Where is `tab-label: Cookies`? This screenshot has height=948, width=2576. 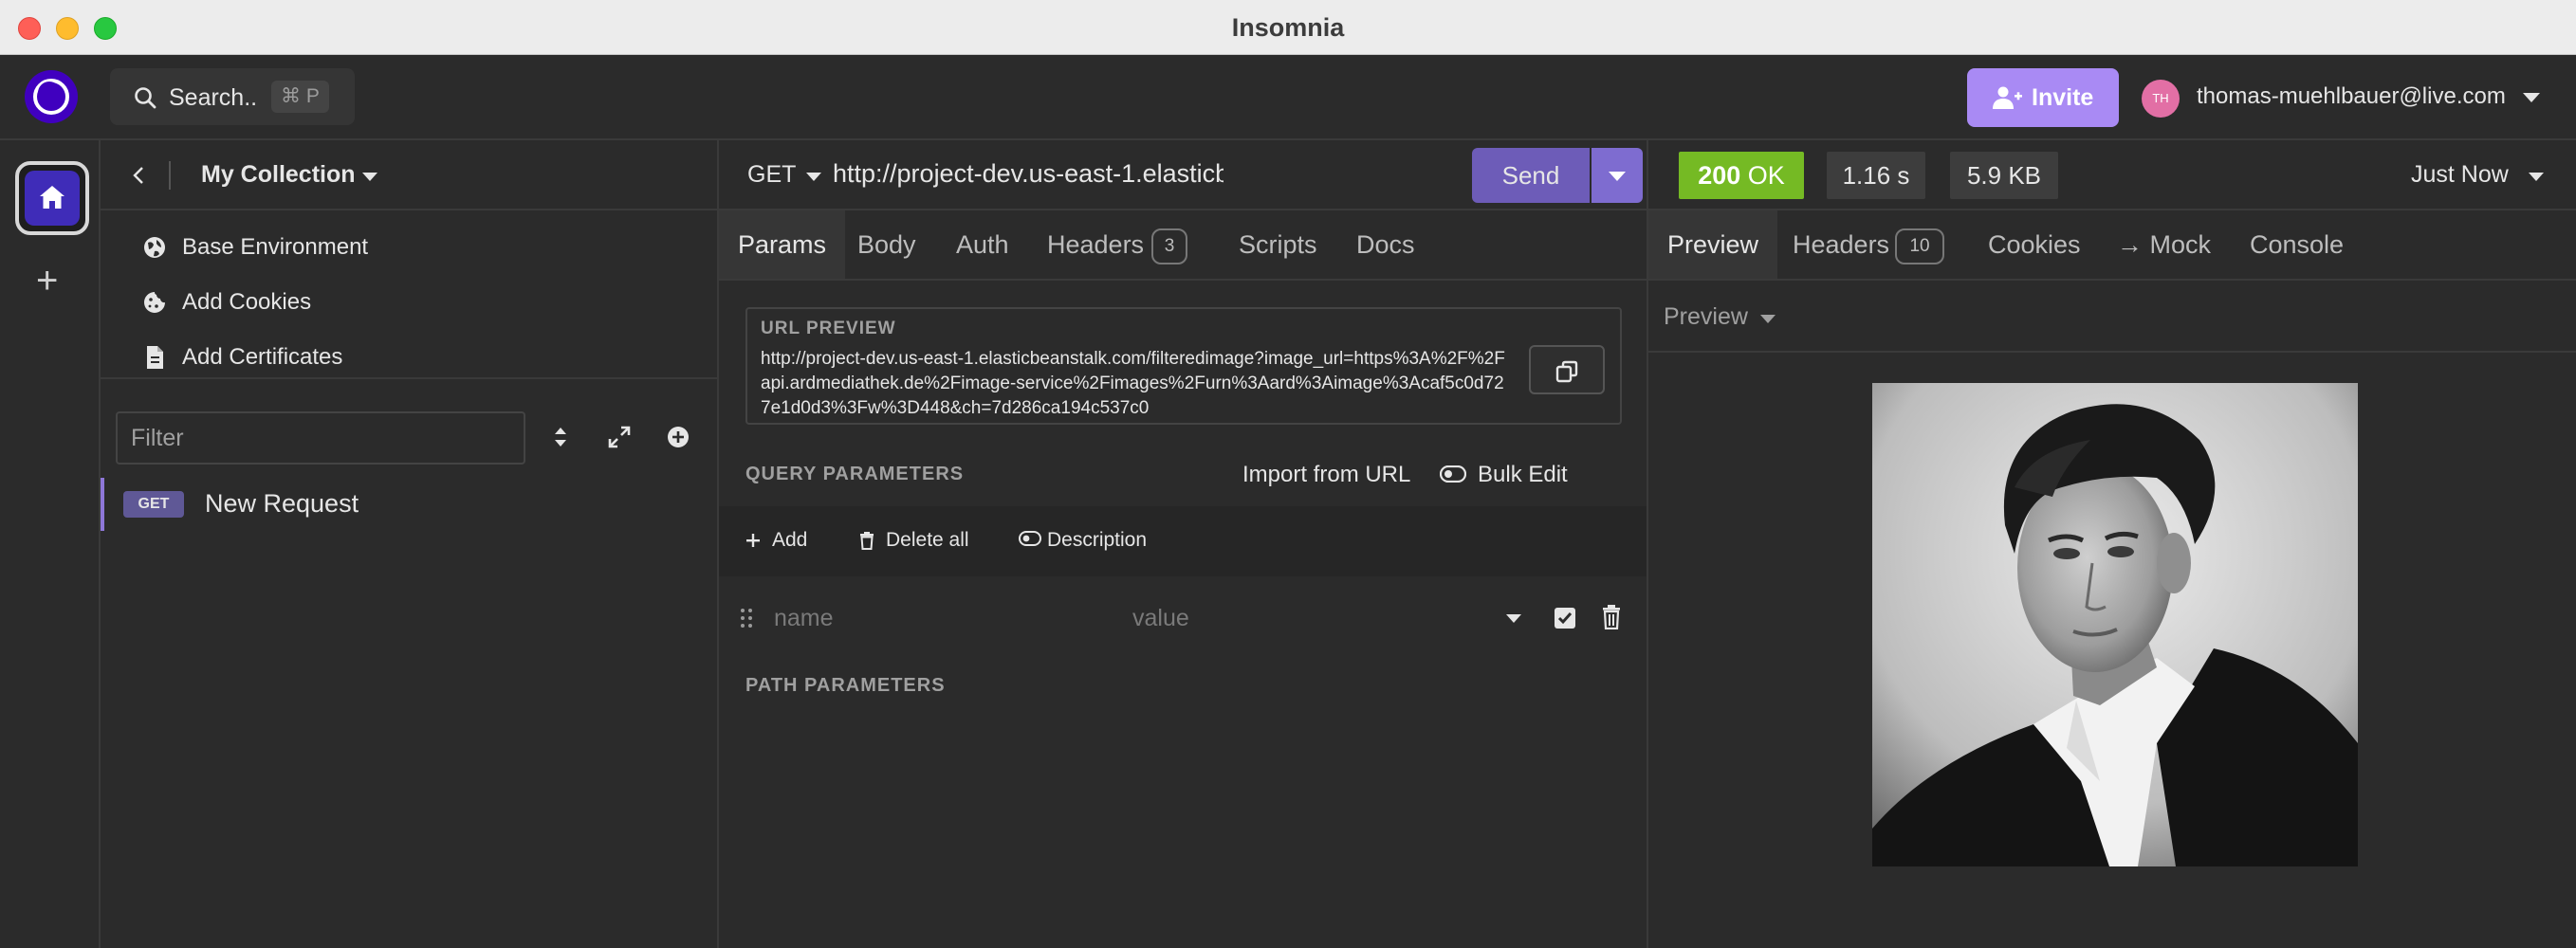 tab-label: Cookies is located at coordinates (2034, 244).